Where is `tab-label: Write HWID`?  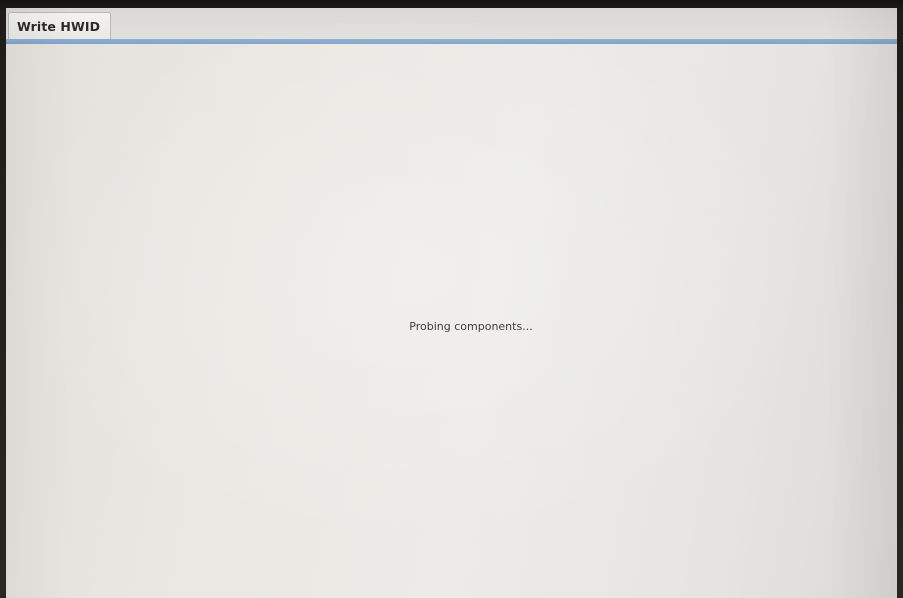
tab-label: Write HWID is located at coordinates (59, 26).